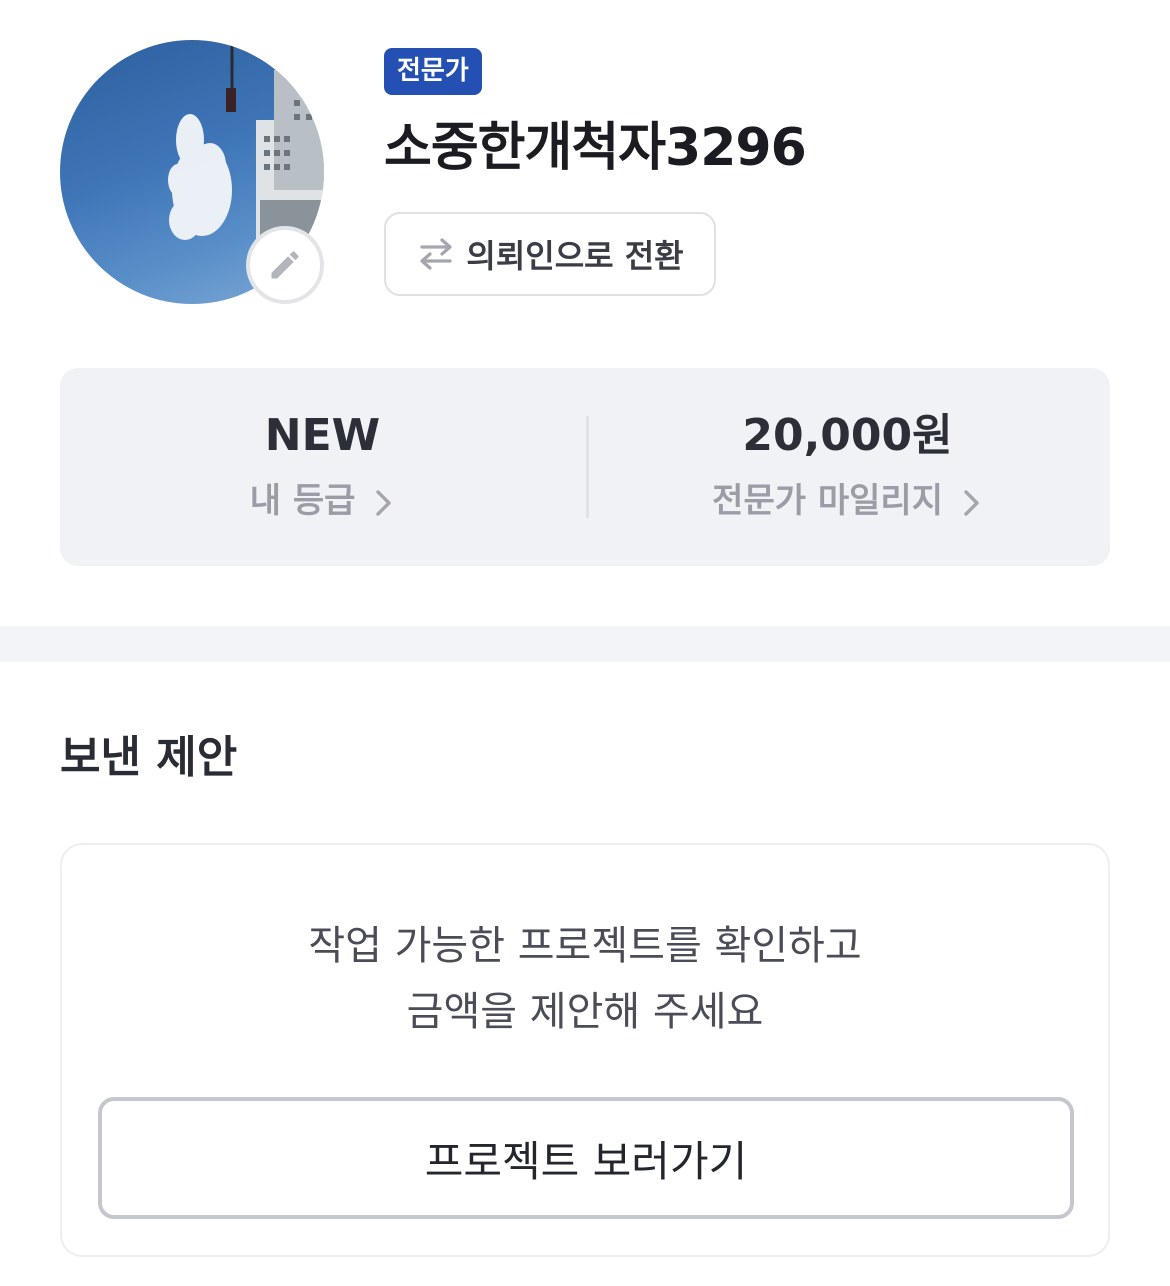 The height and width of the screenshot is (1286, 1170). What do you see at coordinates (302, 501) in the screenshot?
I see `grade-label: 내 등급` at bounding box center [302, 501].